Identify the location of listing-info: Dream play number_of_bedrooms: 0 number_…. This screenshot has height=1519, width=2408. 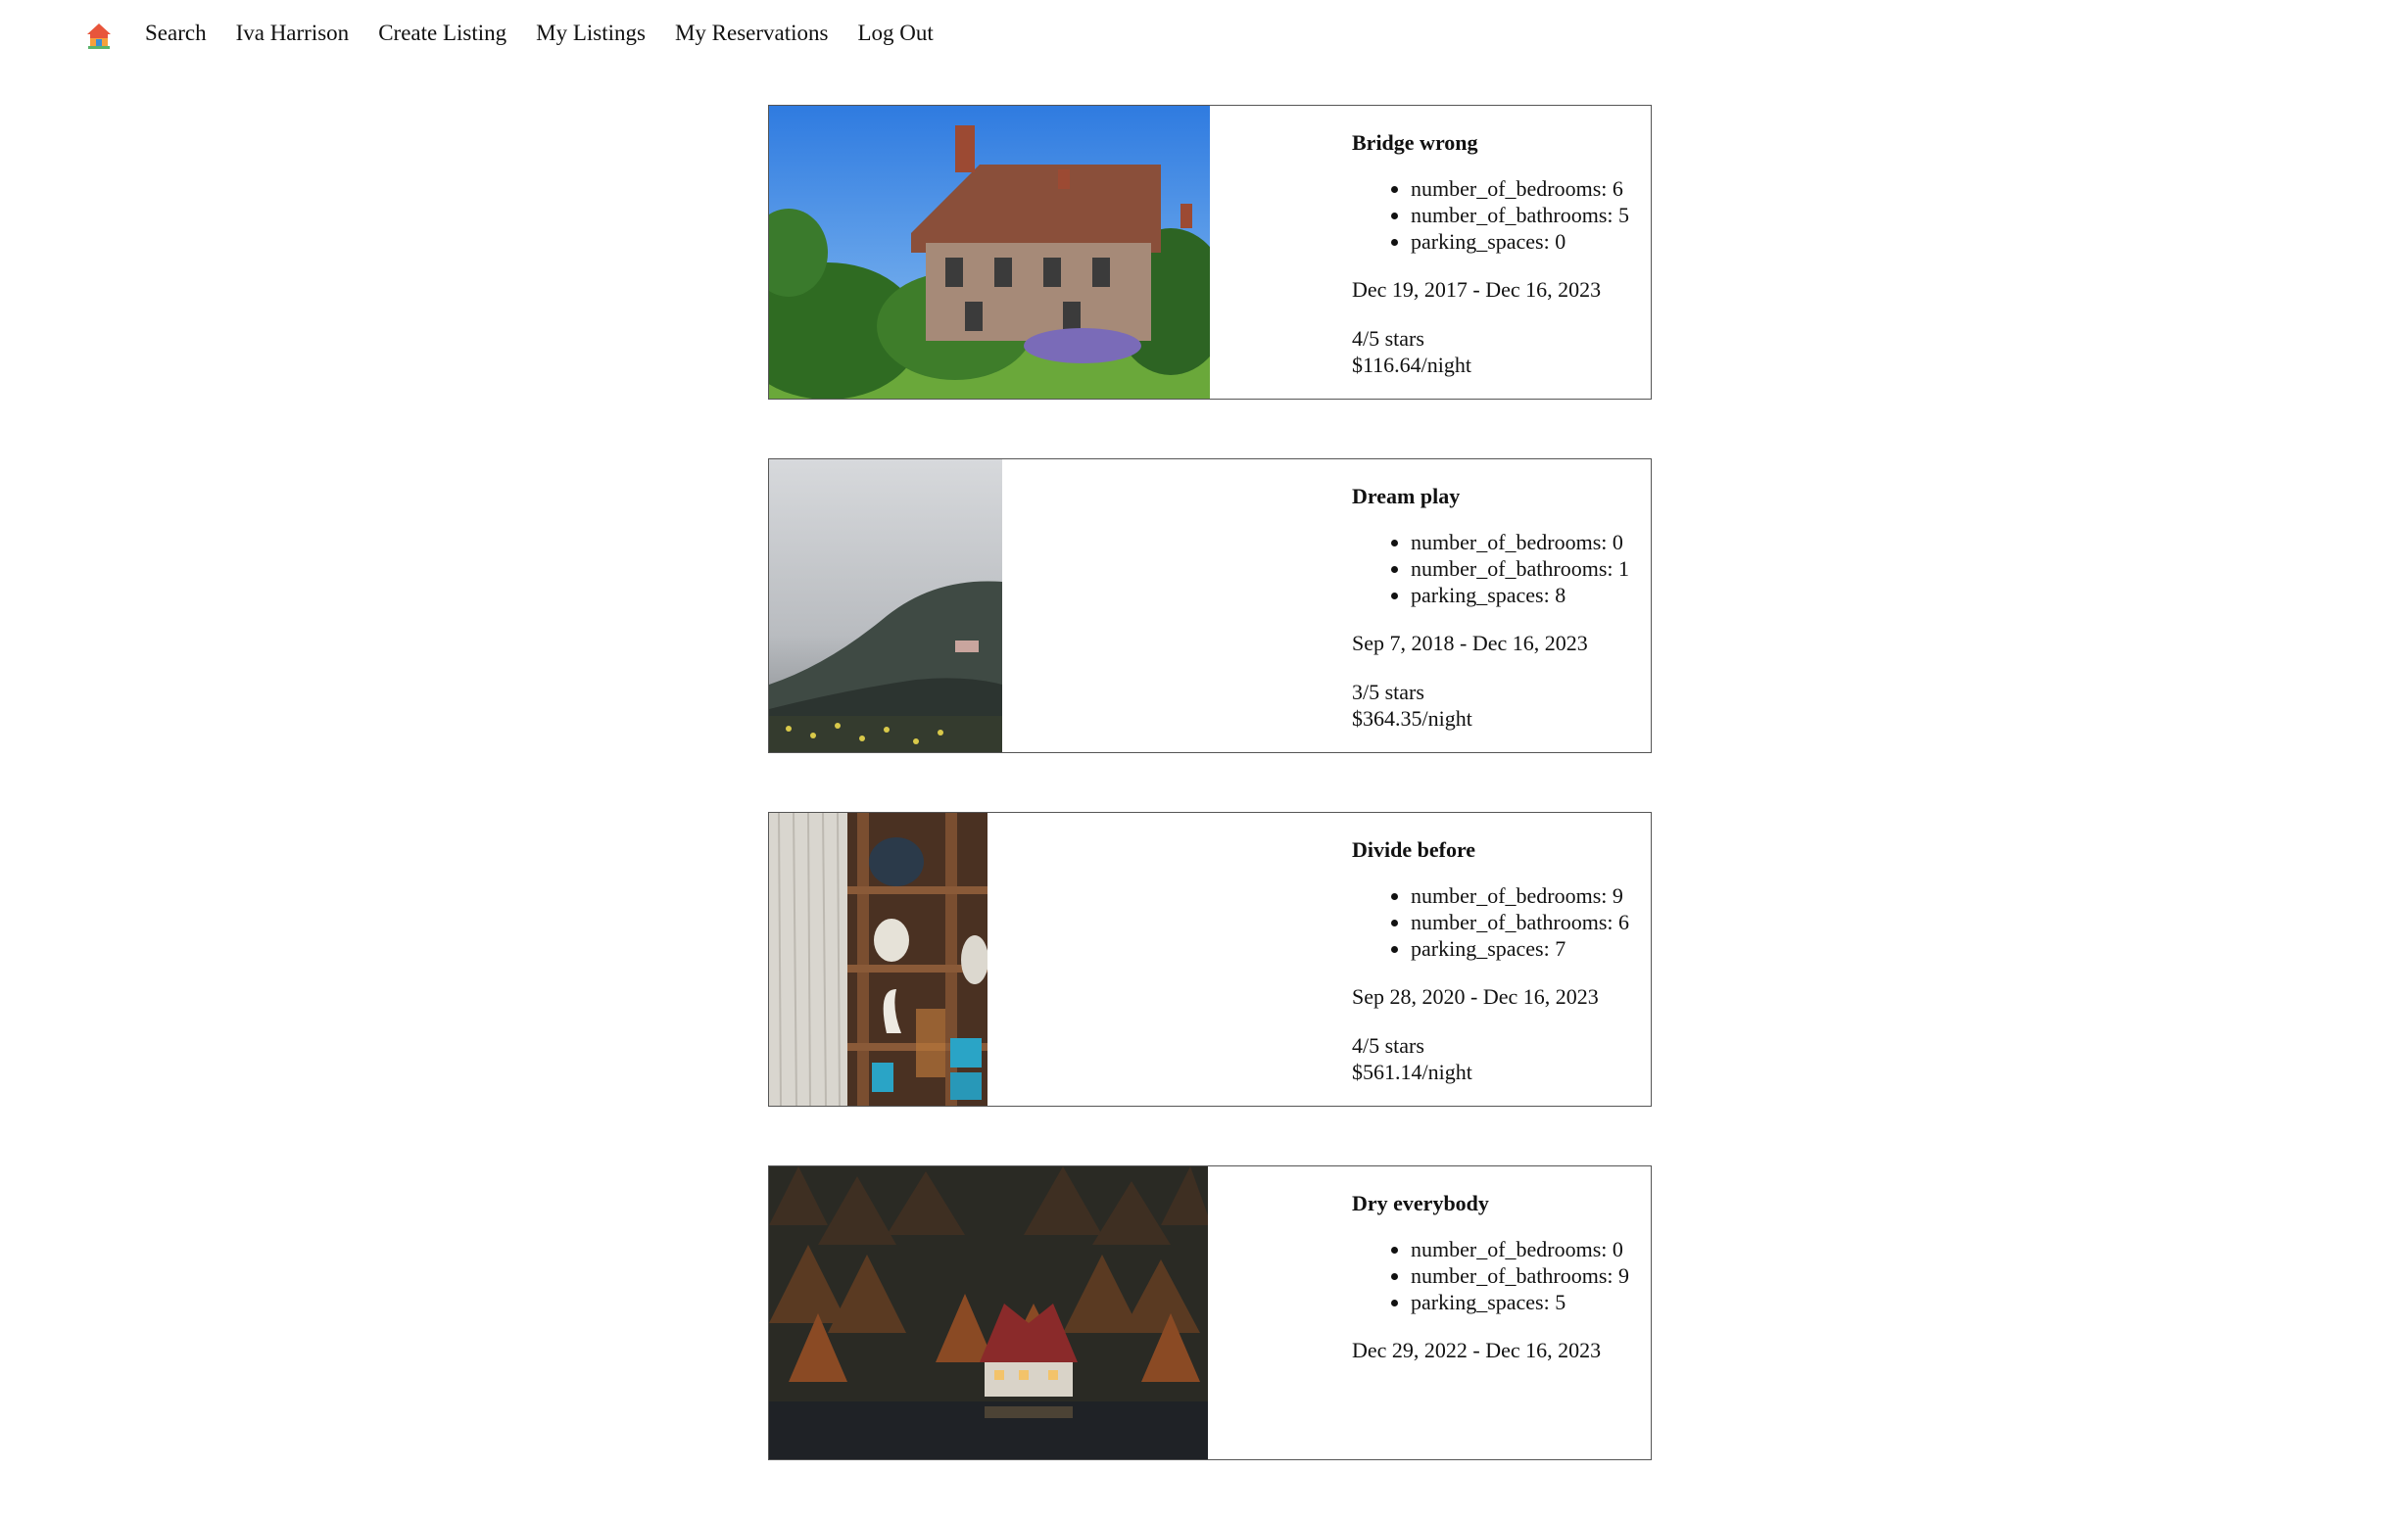
(1501, 605).